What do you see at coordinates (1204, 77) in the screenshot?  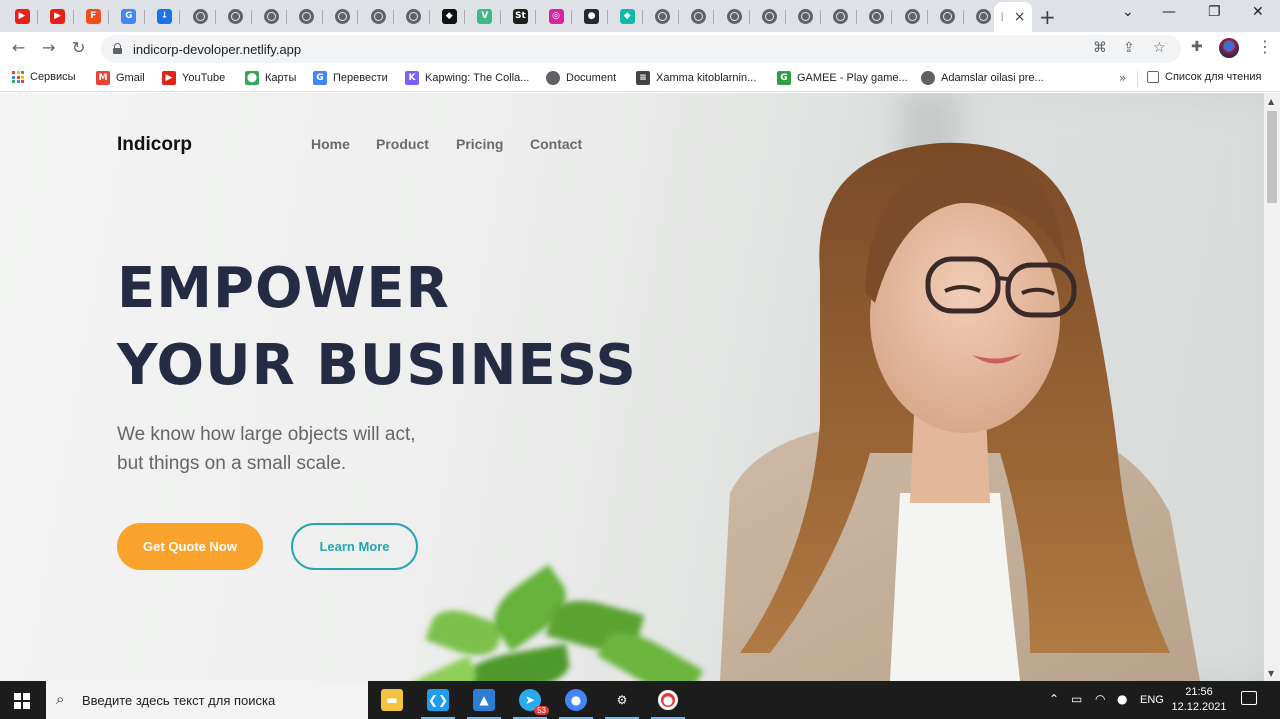 I see `reading-list-button: Список для чтения` at bounding box center [1204, 77].